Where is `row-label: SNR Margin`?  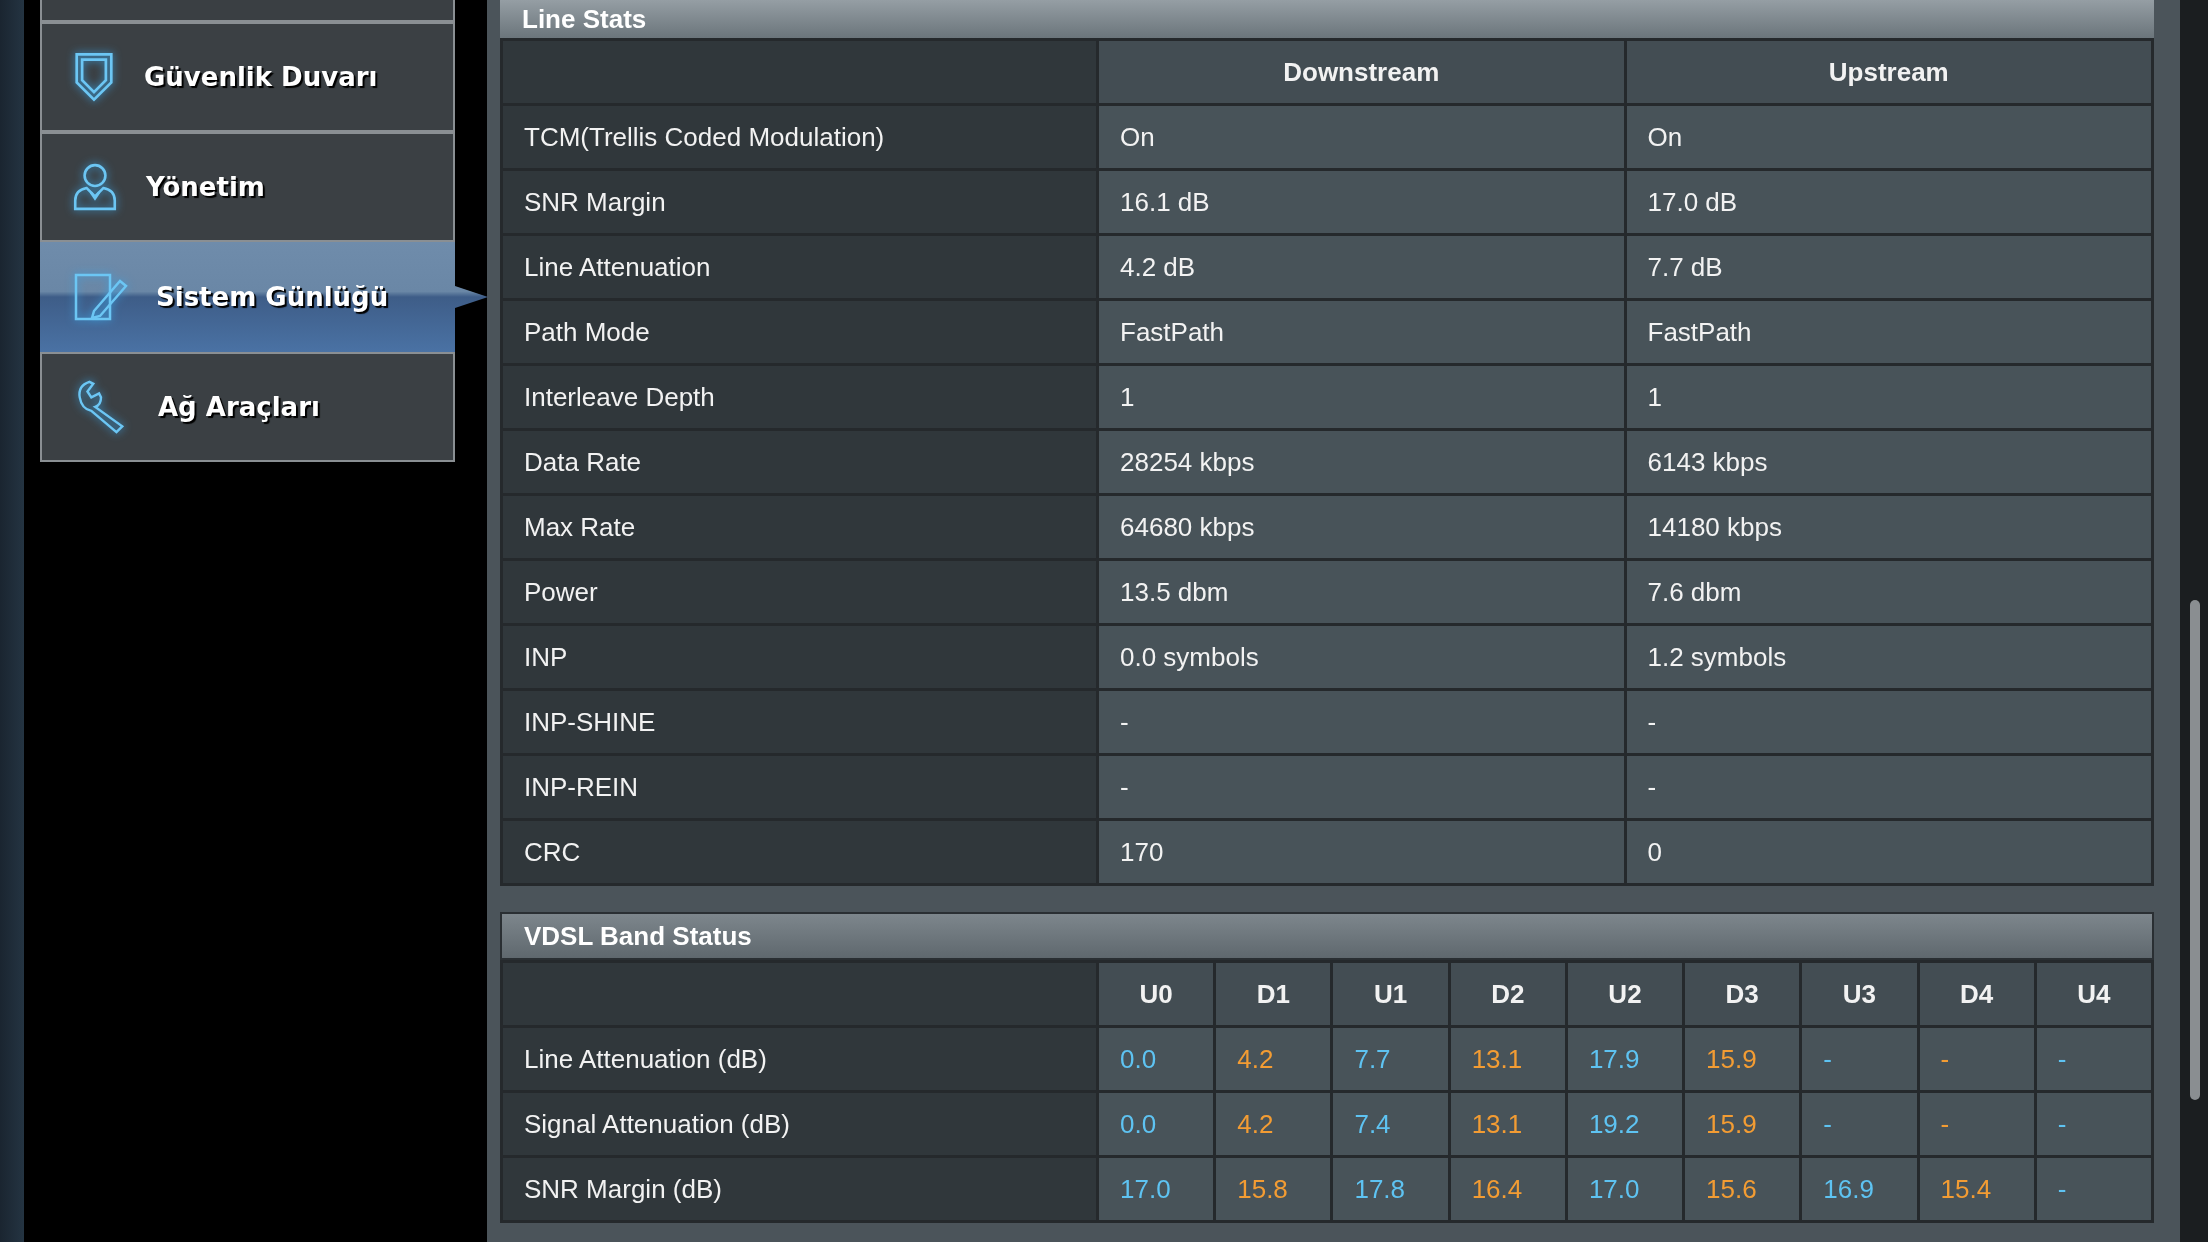 row-label: SNR Margin is located at coordinates (799, 202).